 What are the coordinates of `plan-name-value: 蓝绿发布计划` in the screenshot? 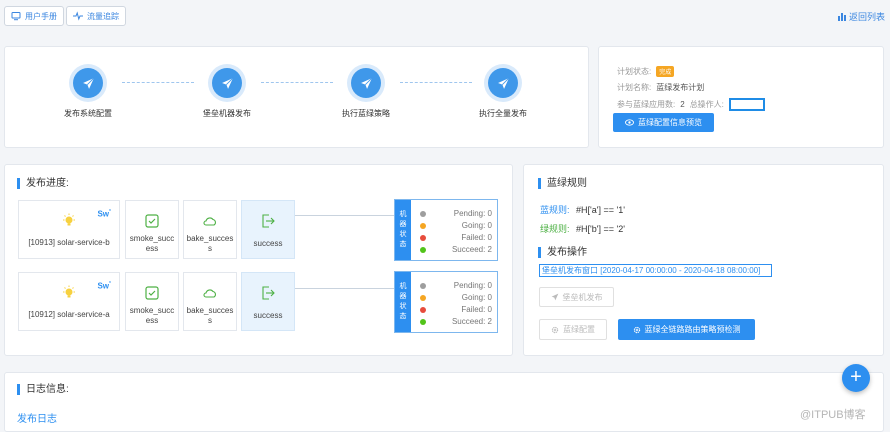 It's located at (680, 87).